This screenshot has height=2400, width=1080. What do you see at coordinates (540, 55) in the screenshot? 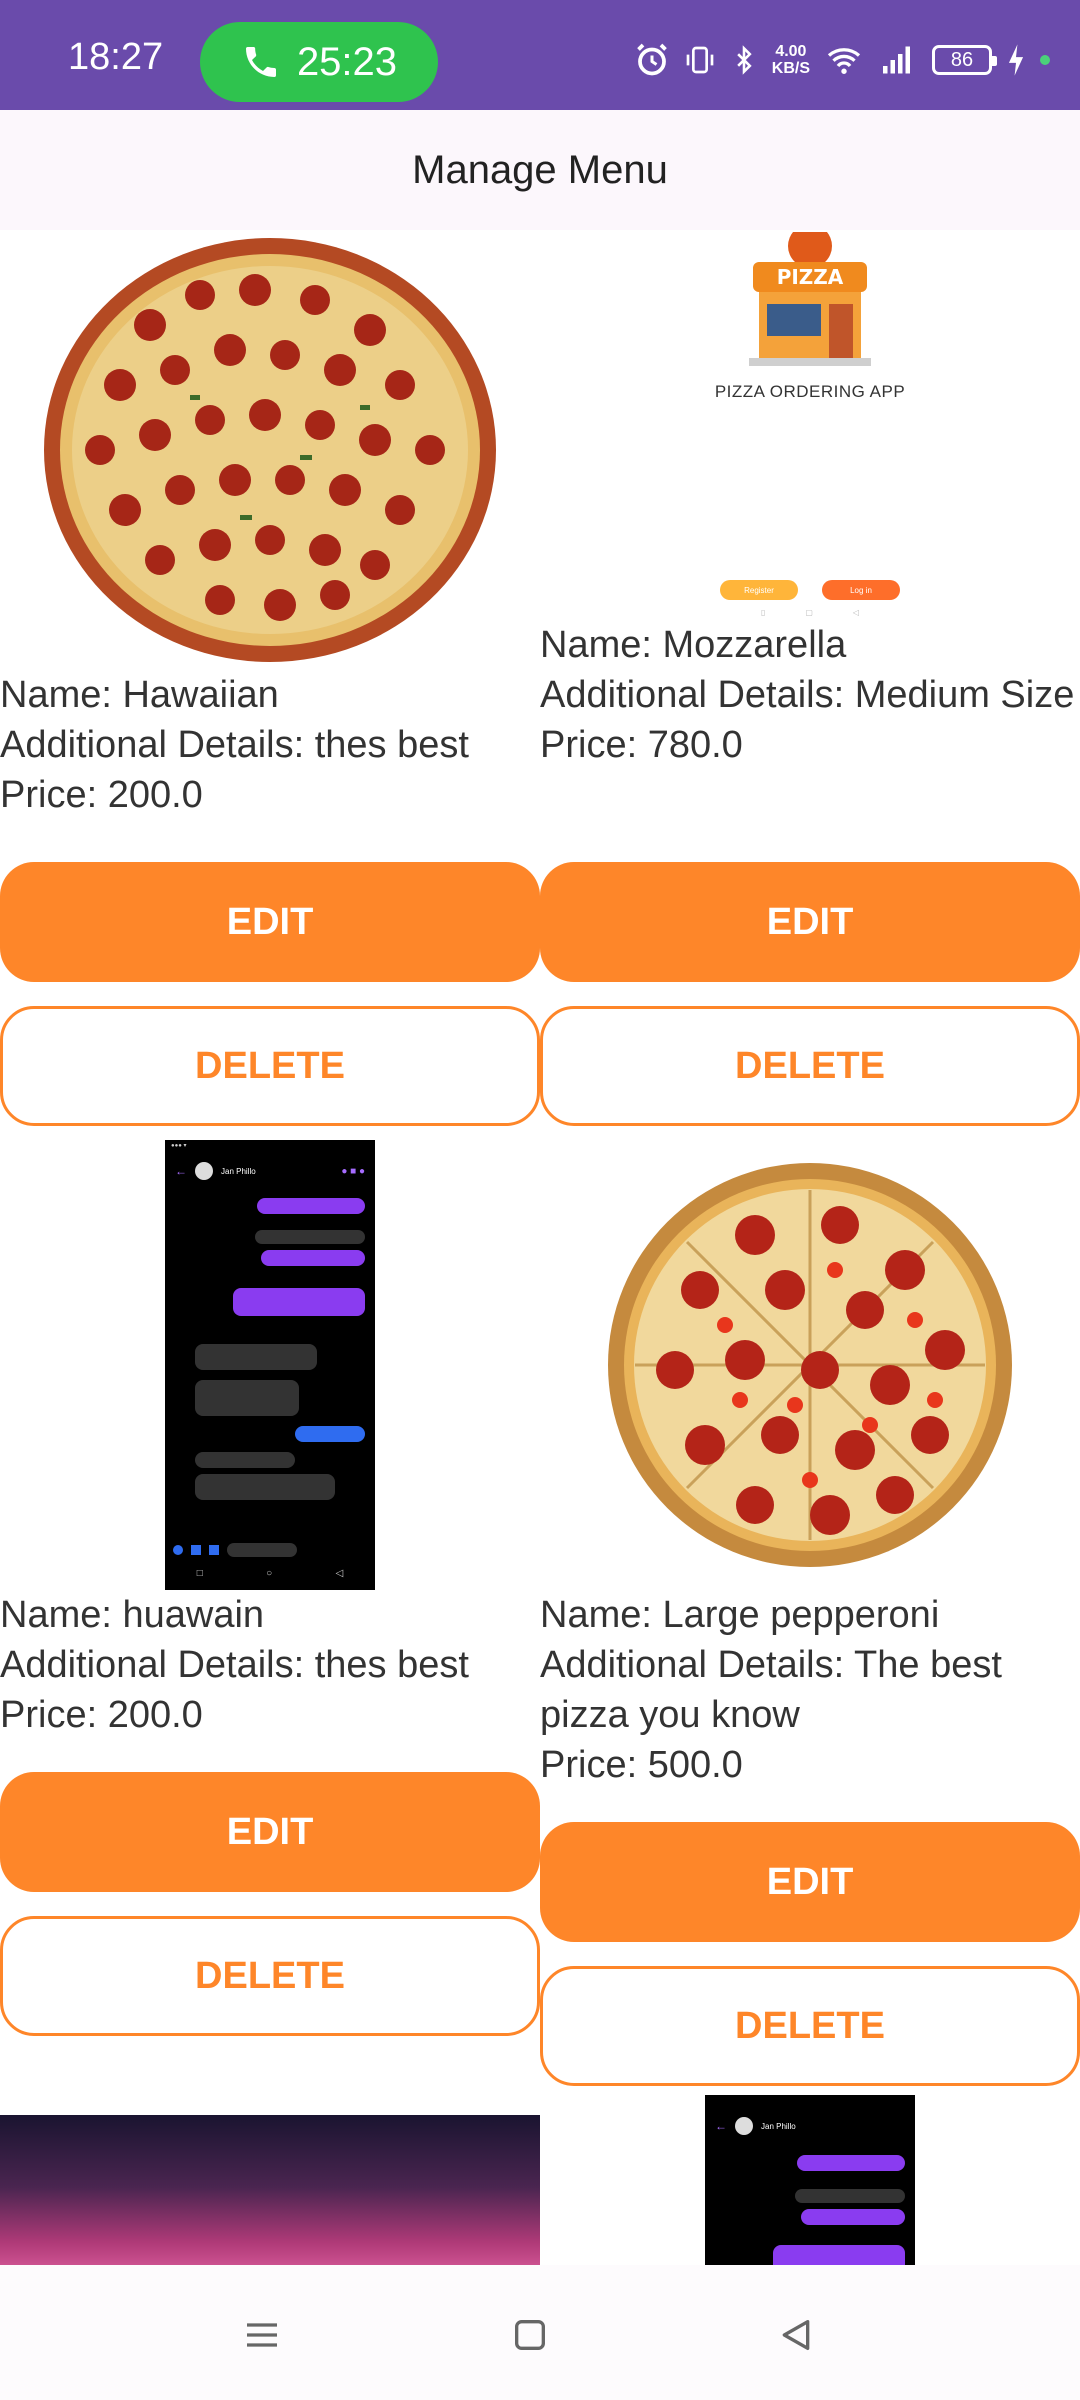
I see `status-bar: 18:27 25:23 4.00 KB/S 86` at bounding box center [540, 55].